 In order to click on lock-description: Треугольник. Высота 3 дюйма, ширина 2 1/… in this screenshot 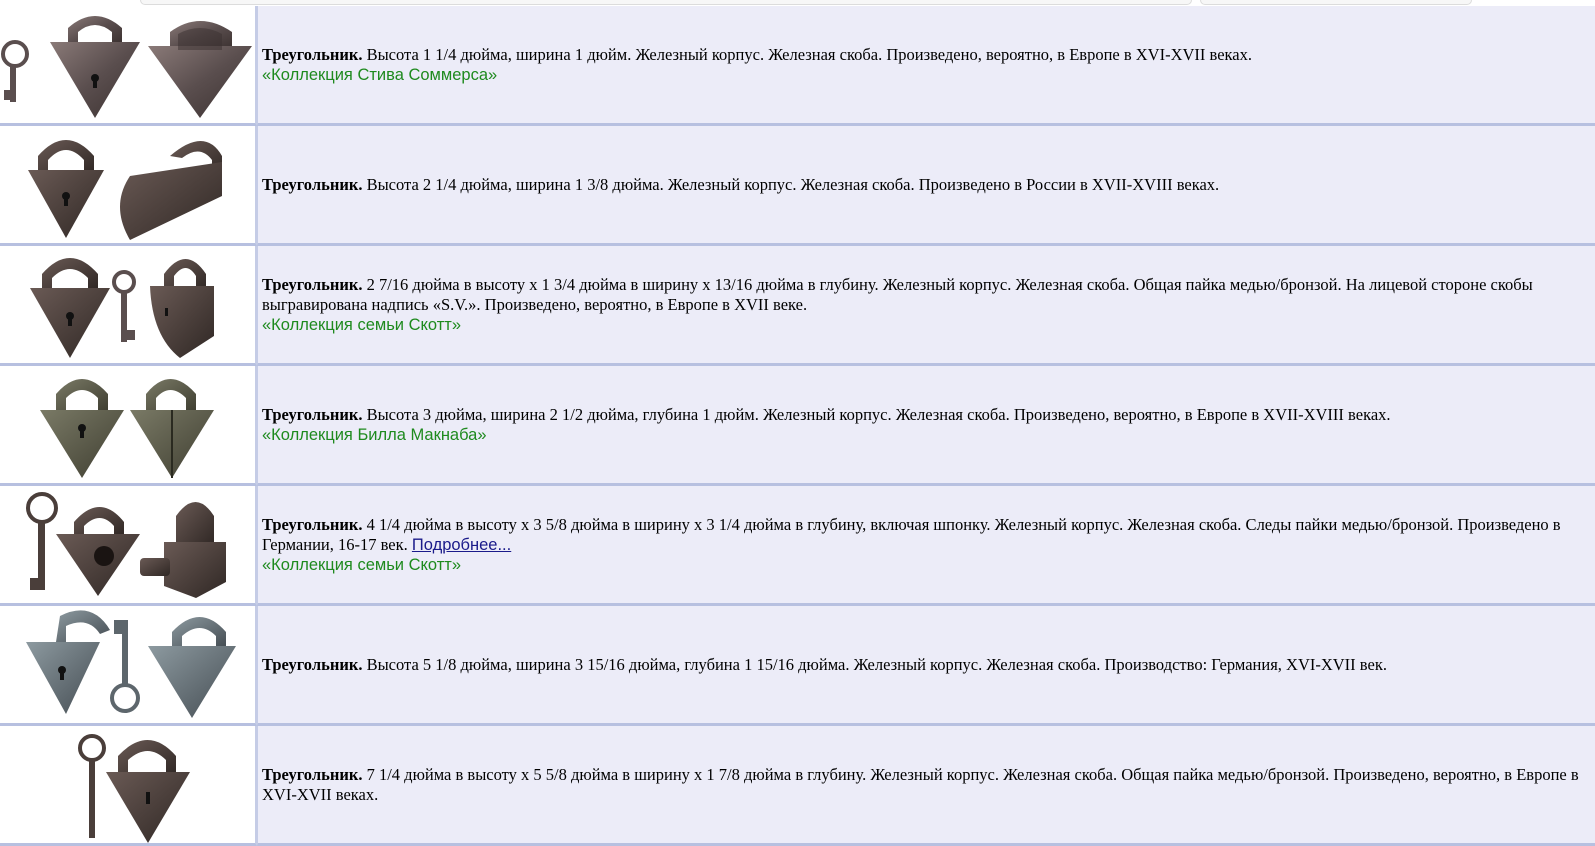, I will do `click(926, 426)`.